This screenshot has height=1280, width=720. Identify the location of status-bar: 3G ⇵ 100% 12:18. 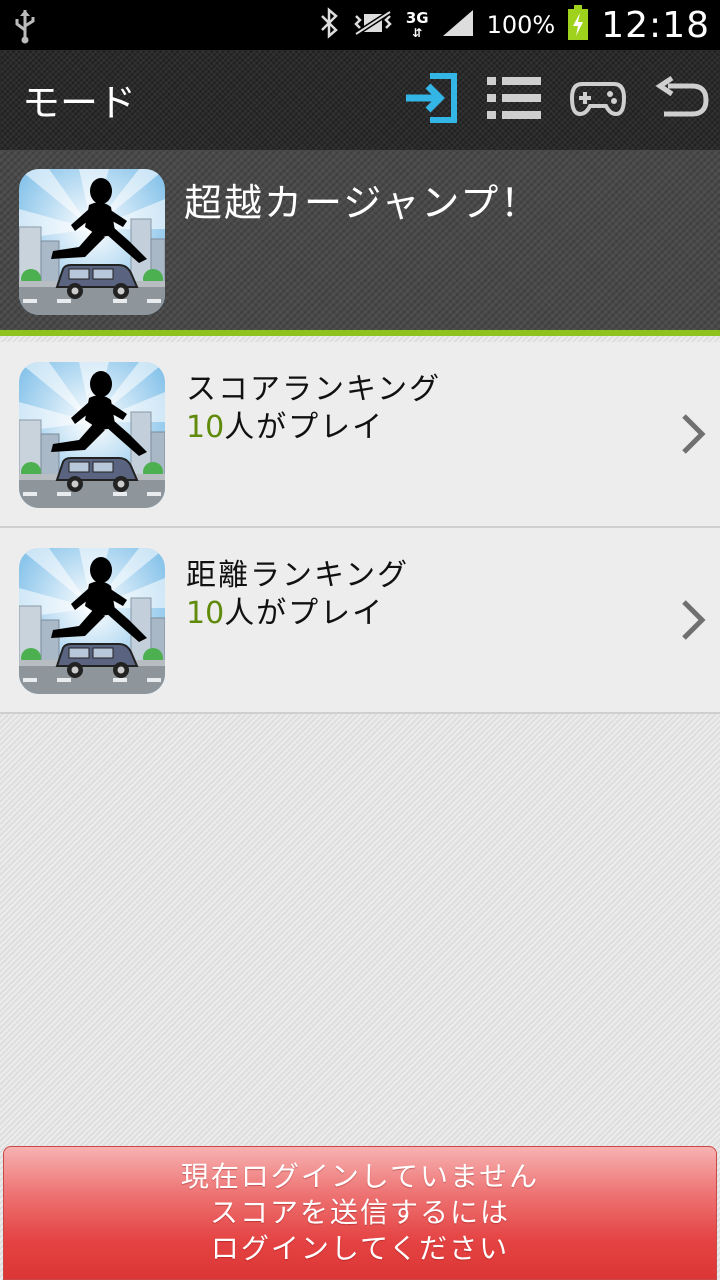
(360, 25).